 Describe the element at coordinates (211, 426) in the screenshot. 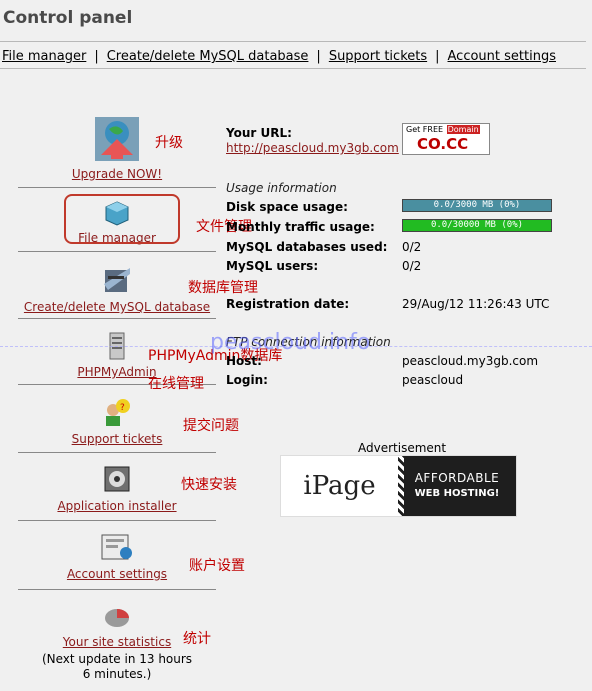

I see `annotation-support: 提交问题` at that location.